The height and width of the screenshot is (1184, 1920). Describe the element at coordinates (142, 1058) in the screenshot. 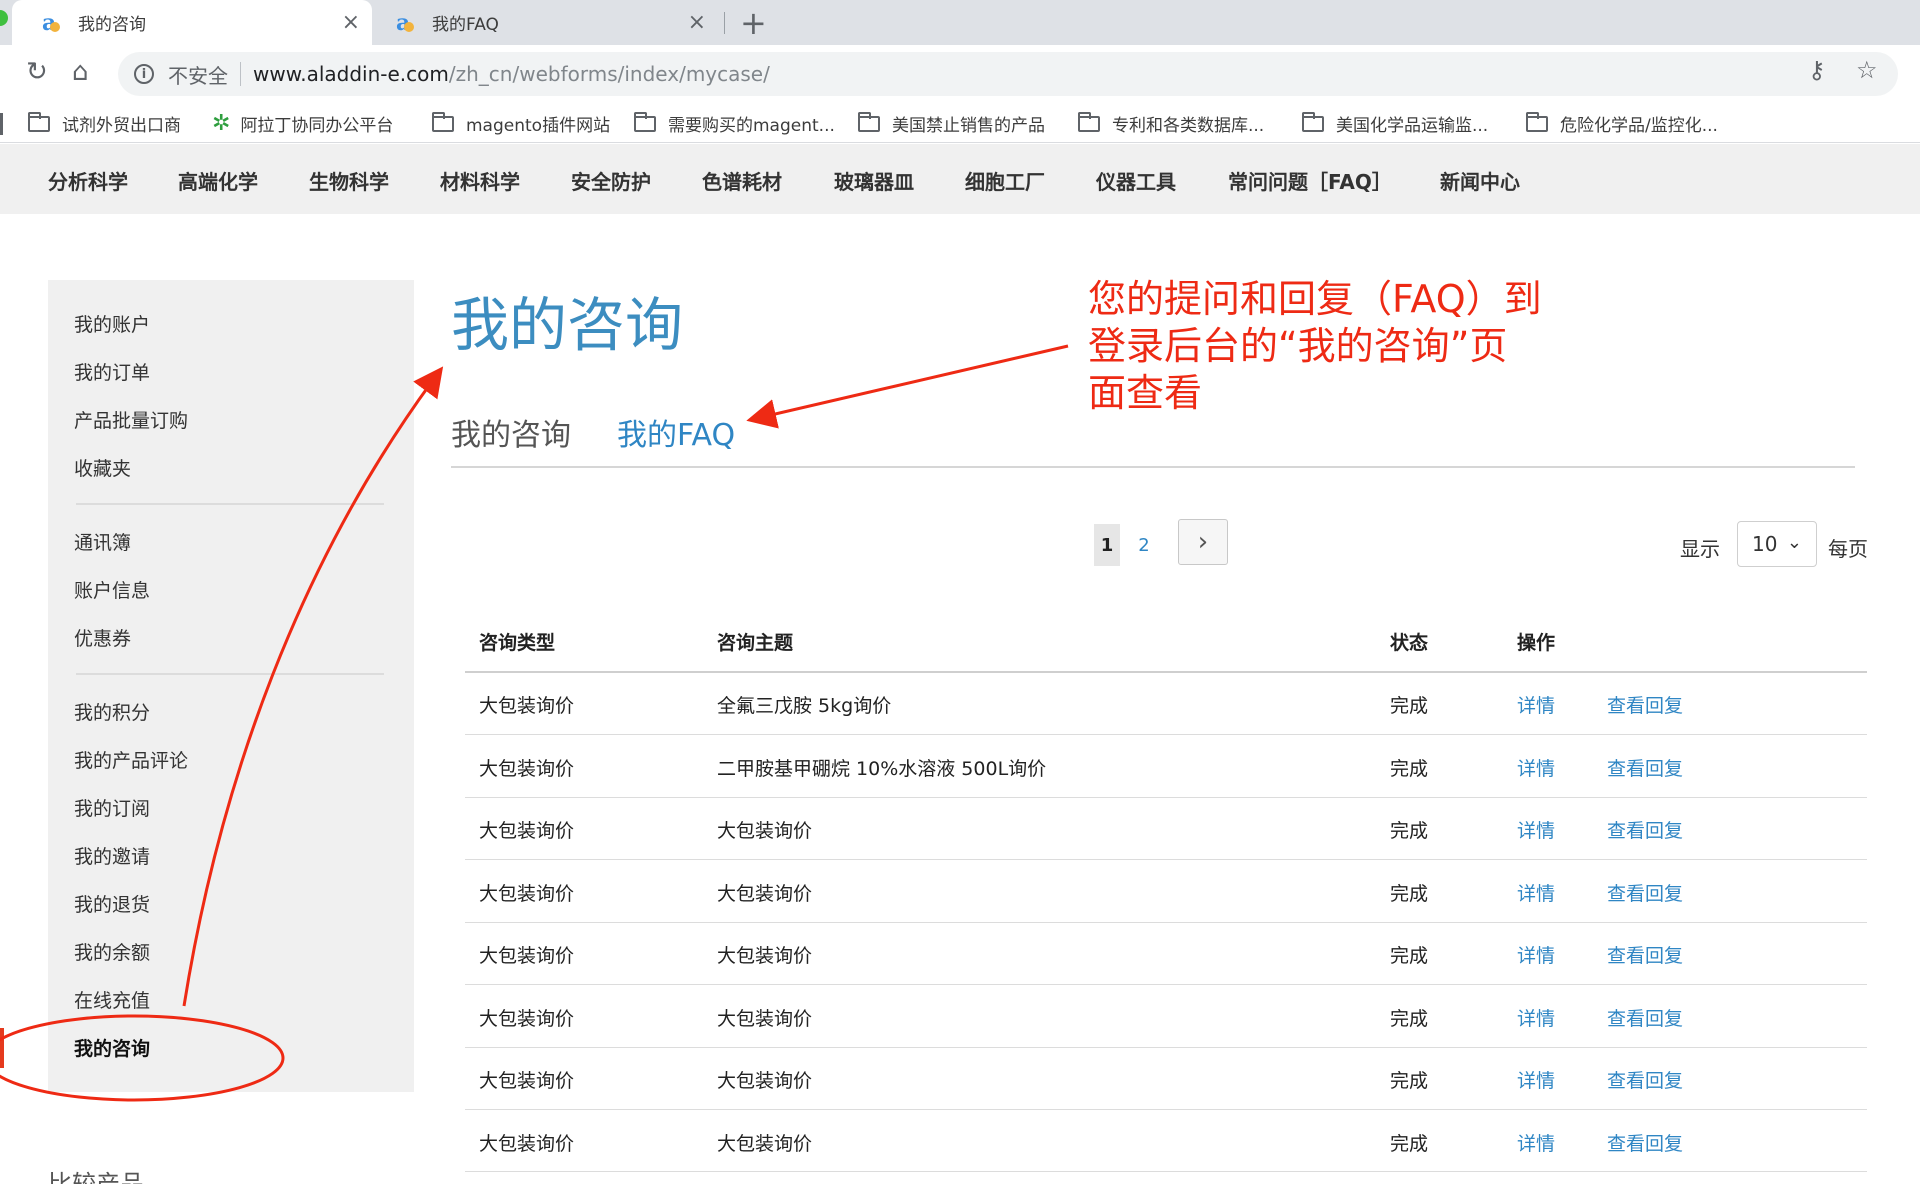

I see `highlight-ellipse` at that location.